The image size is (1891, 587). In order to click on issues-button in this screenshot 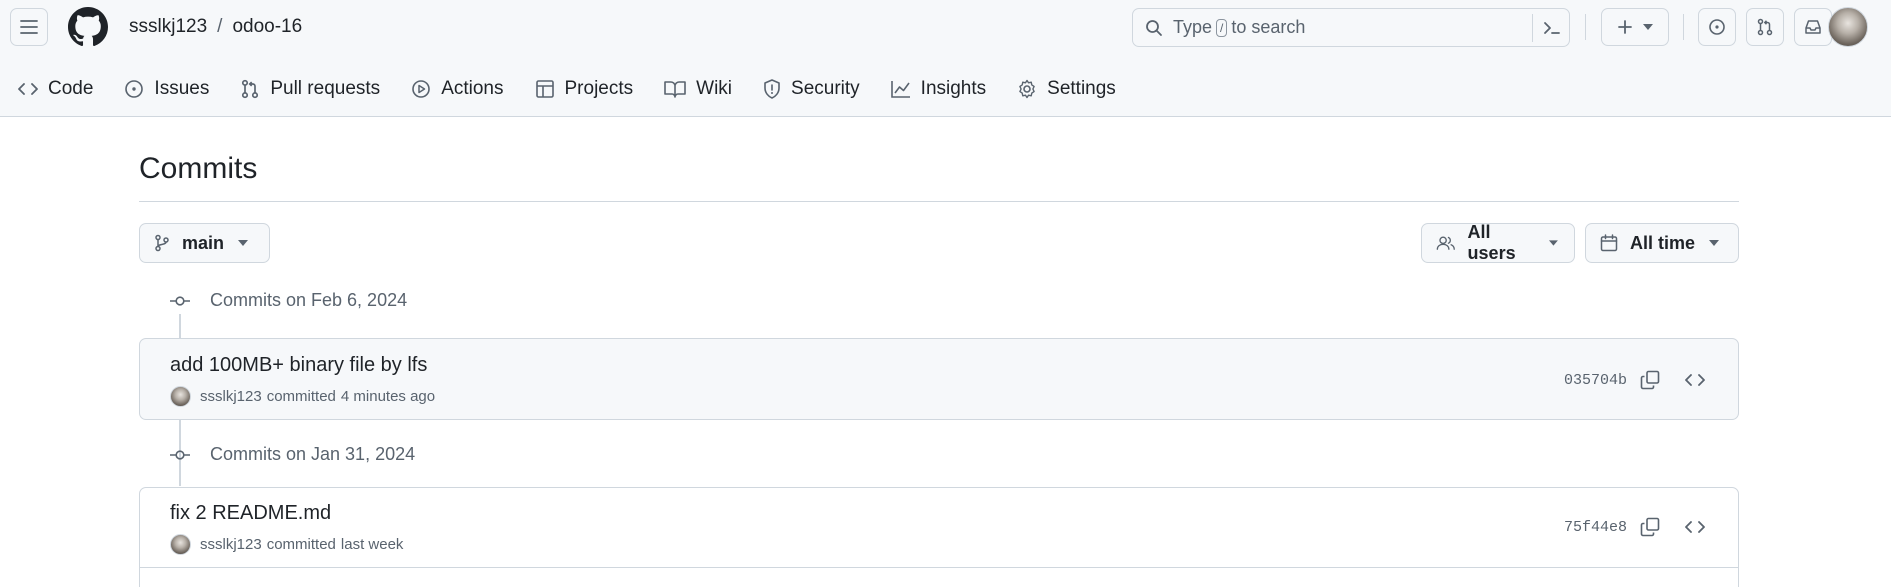, I will do `click(1717, 27)`.